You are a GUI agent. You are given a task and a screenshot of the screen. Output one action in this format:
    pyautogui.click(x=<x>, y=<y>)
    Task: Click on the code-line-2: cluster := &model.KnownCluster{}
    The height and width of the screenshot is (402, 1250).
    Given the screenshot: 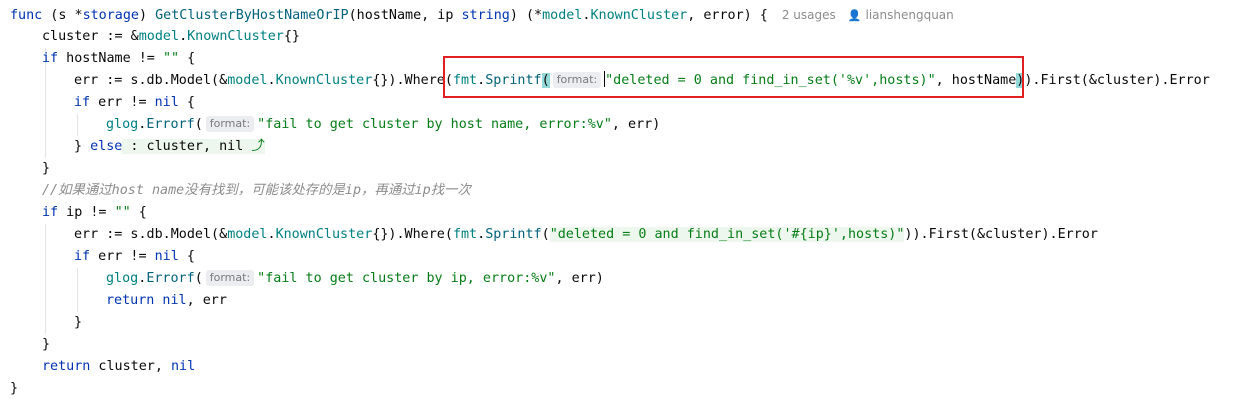 What is the action you would take?
    pyautogui.click(x=150, y=37)
    